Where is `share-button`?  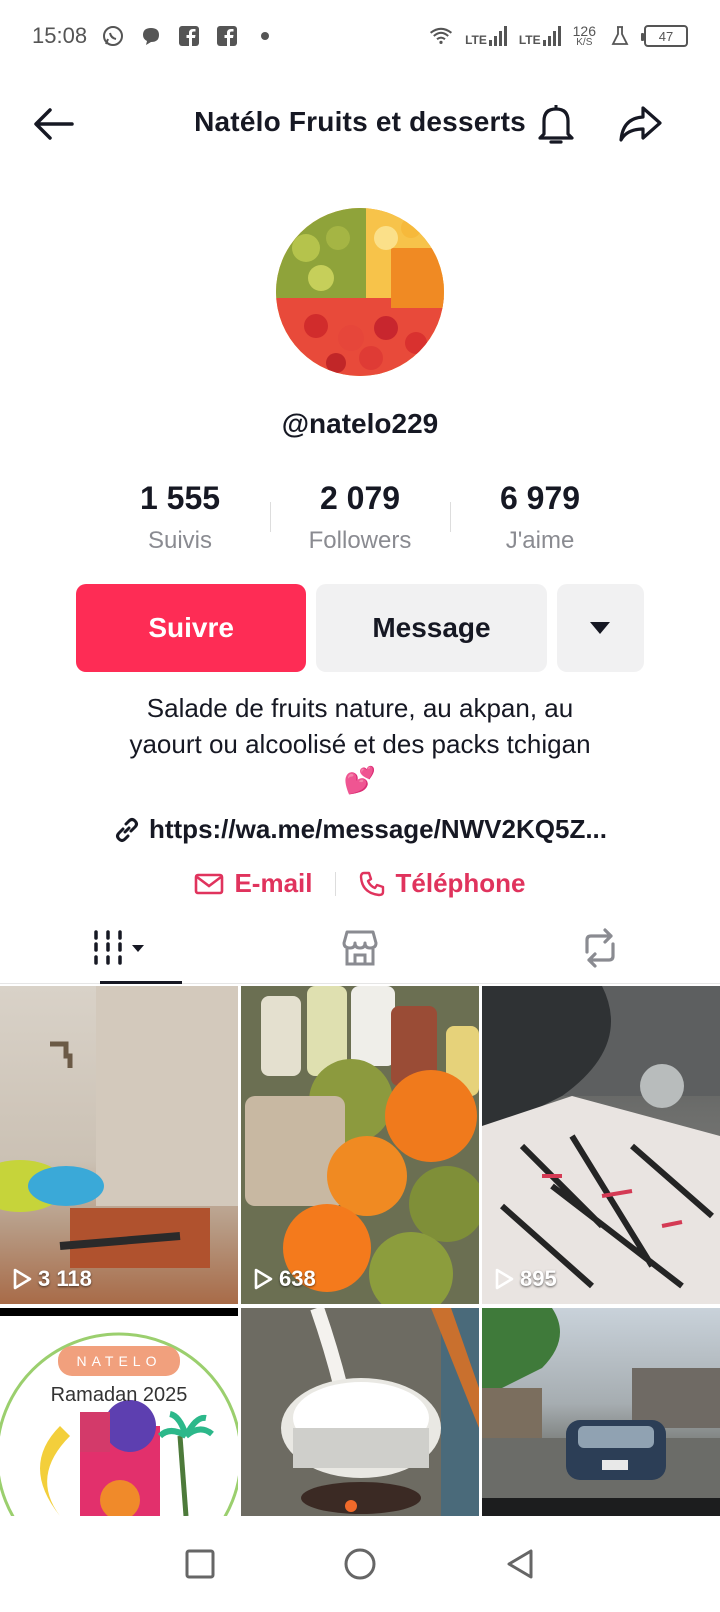
share-button is located at coordinates (640, 124).